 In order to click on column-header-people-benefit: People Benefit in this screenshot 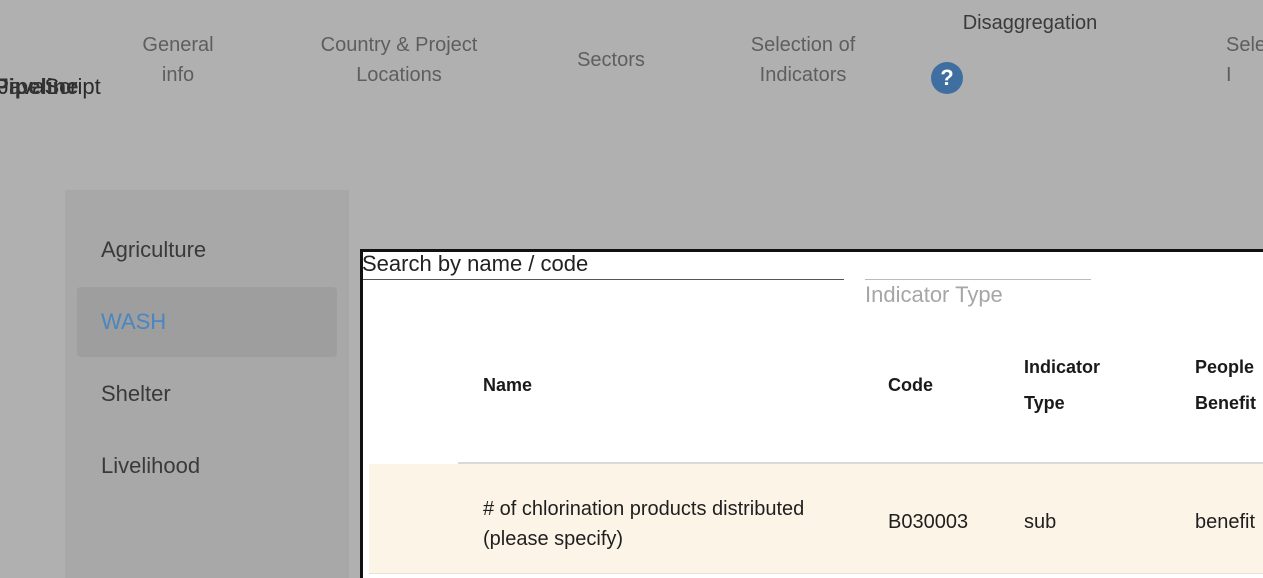, I will do `click(1229, 385)`.